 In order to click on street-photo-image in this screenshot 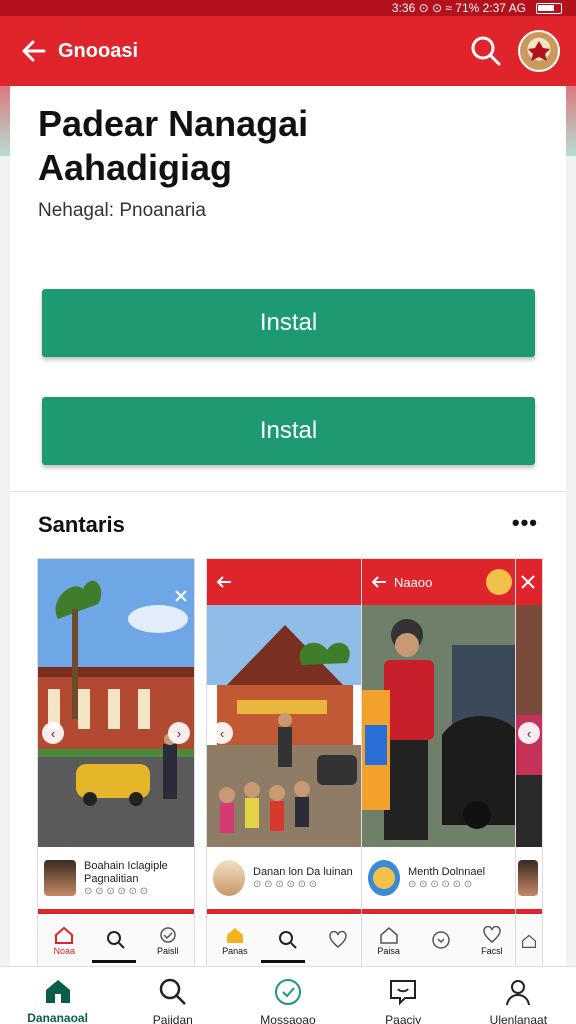, I will do `click(116, 703)`.